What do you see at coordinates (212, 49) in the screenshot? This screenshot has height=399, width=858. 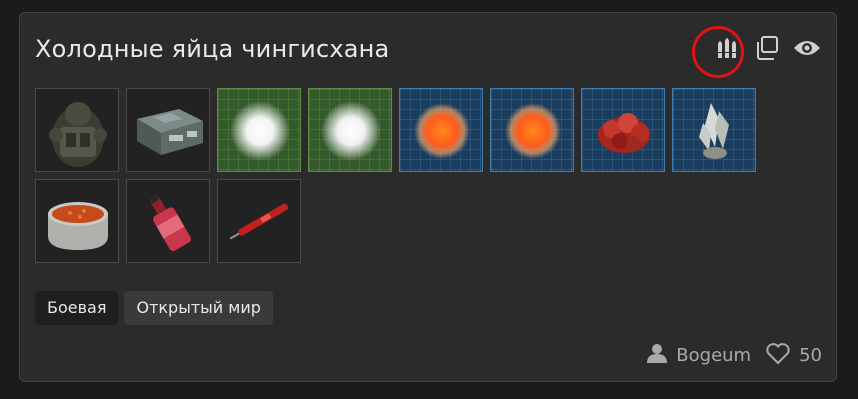 I see `card-title: Холодные яйца чингисхана` at bounding box center [212, 49].